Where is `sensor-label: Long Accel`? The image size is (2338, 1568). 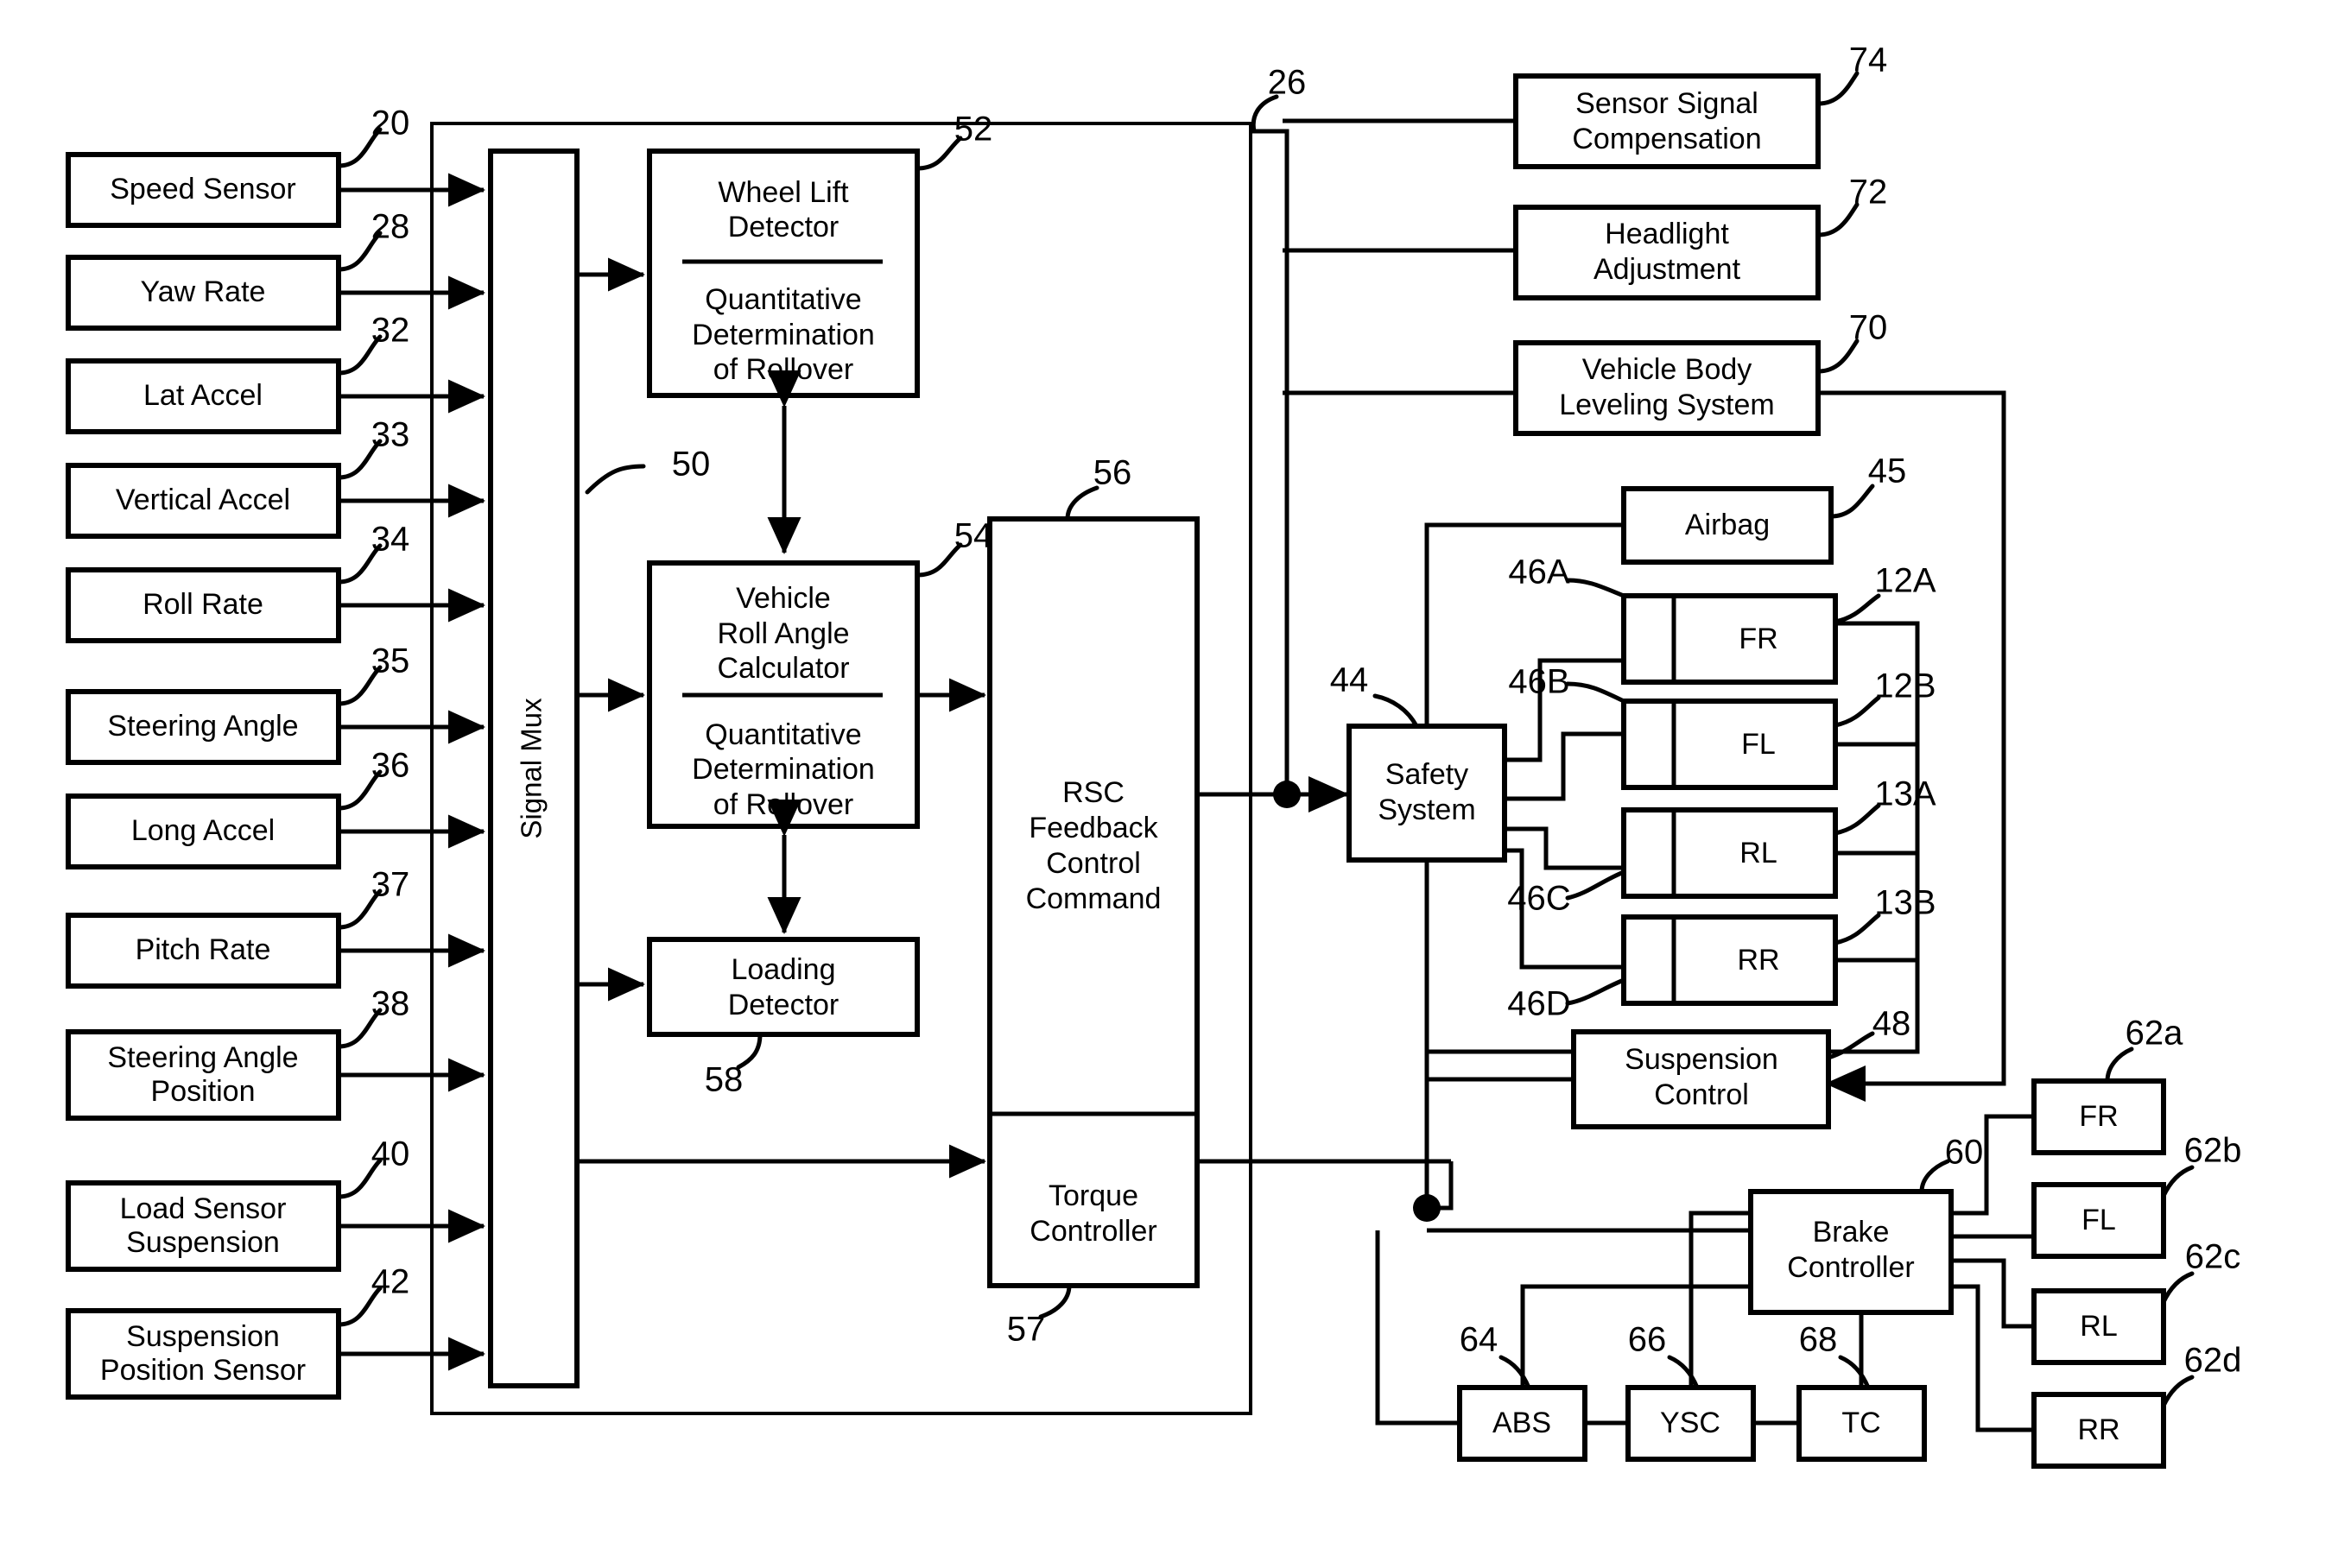
sensor-label: Long Accel is located at coordinates (203, 830).